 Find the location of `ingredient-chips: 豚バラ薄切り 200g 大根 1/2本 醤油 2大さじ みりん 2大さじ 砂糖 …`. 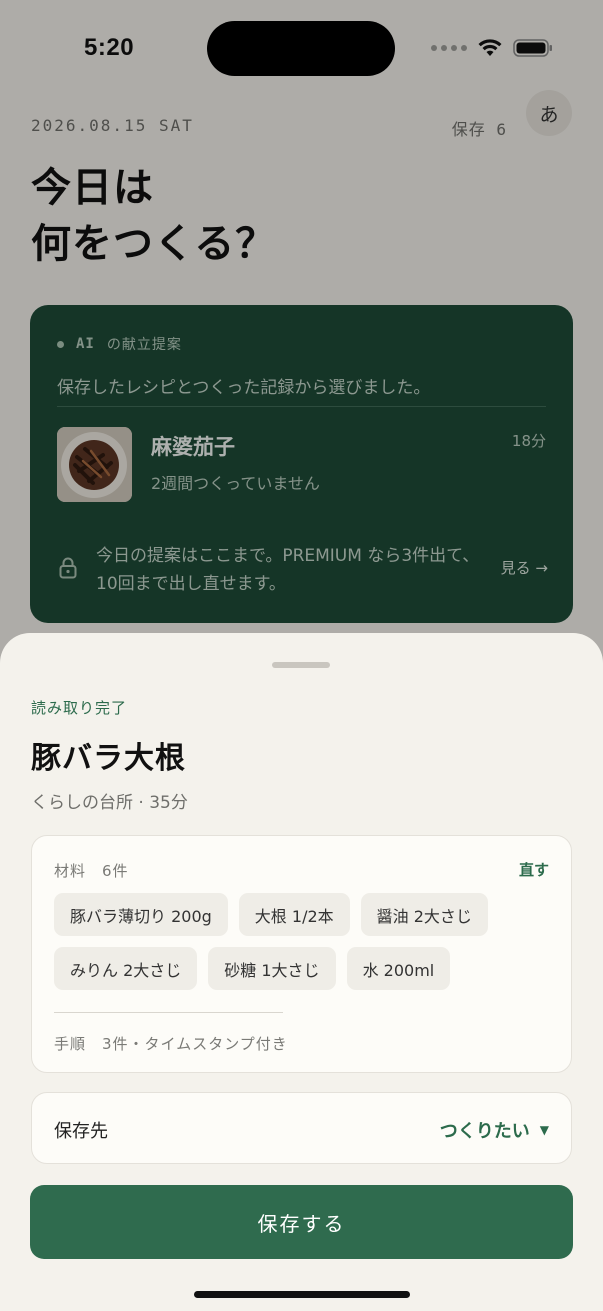

ingredient-chips: 豚バラ薄切り 200g 大根 1/2本 醤油 2大さじ みりん 2大さじ 砂糖 … is located at coordinates (304, 941).